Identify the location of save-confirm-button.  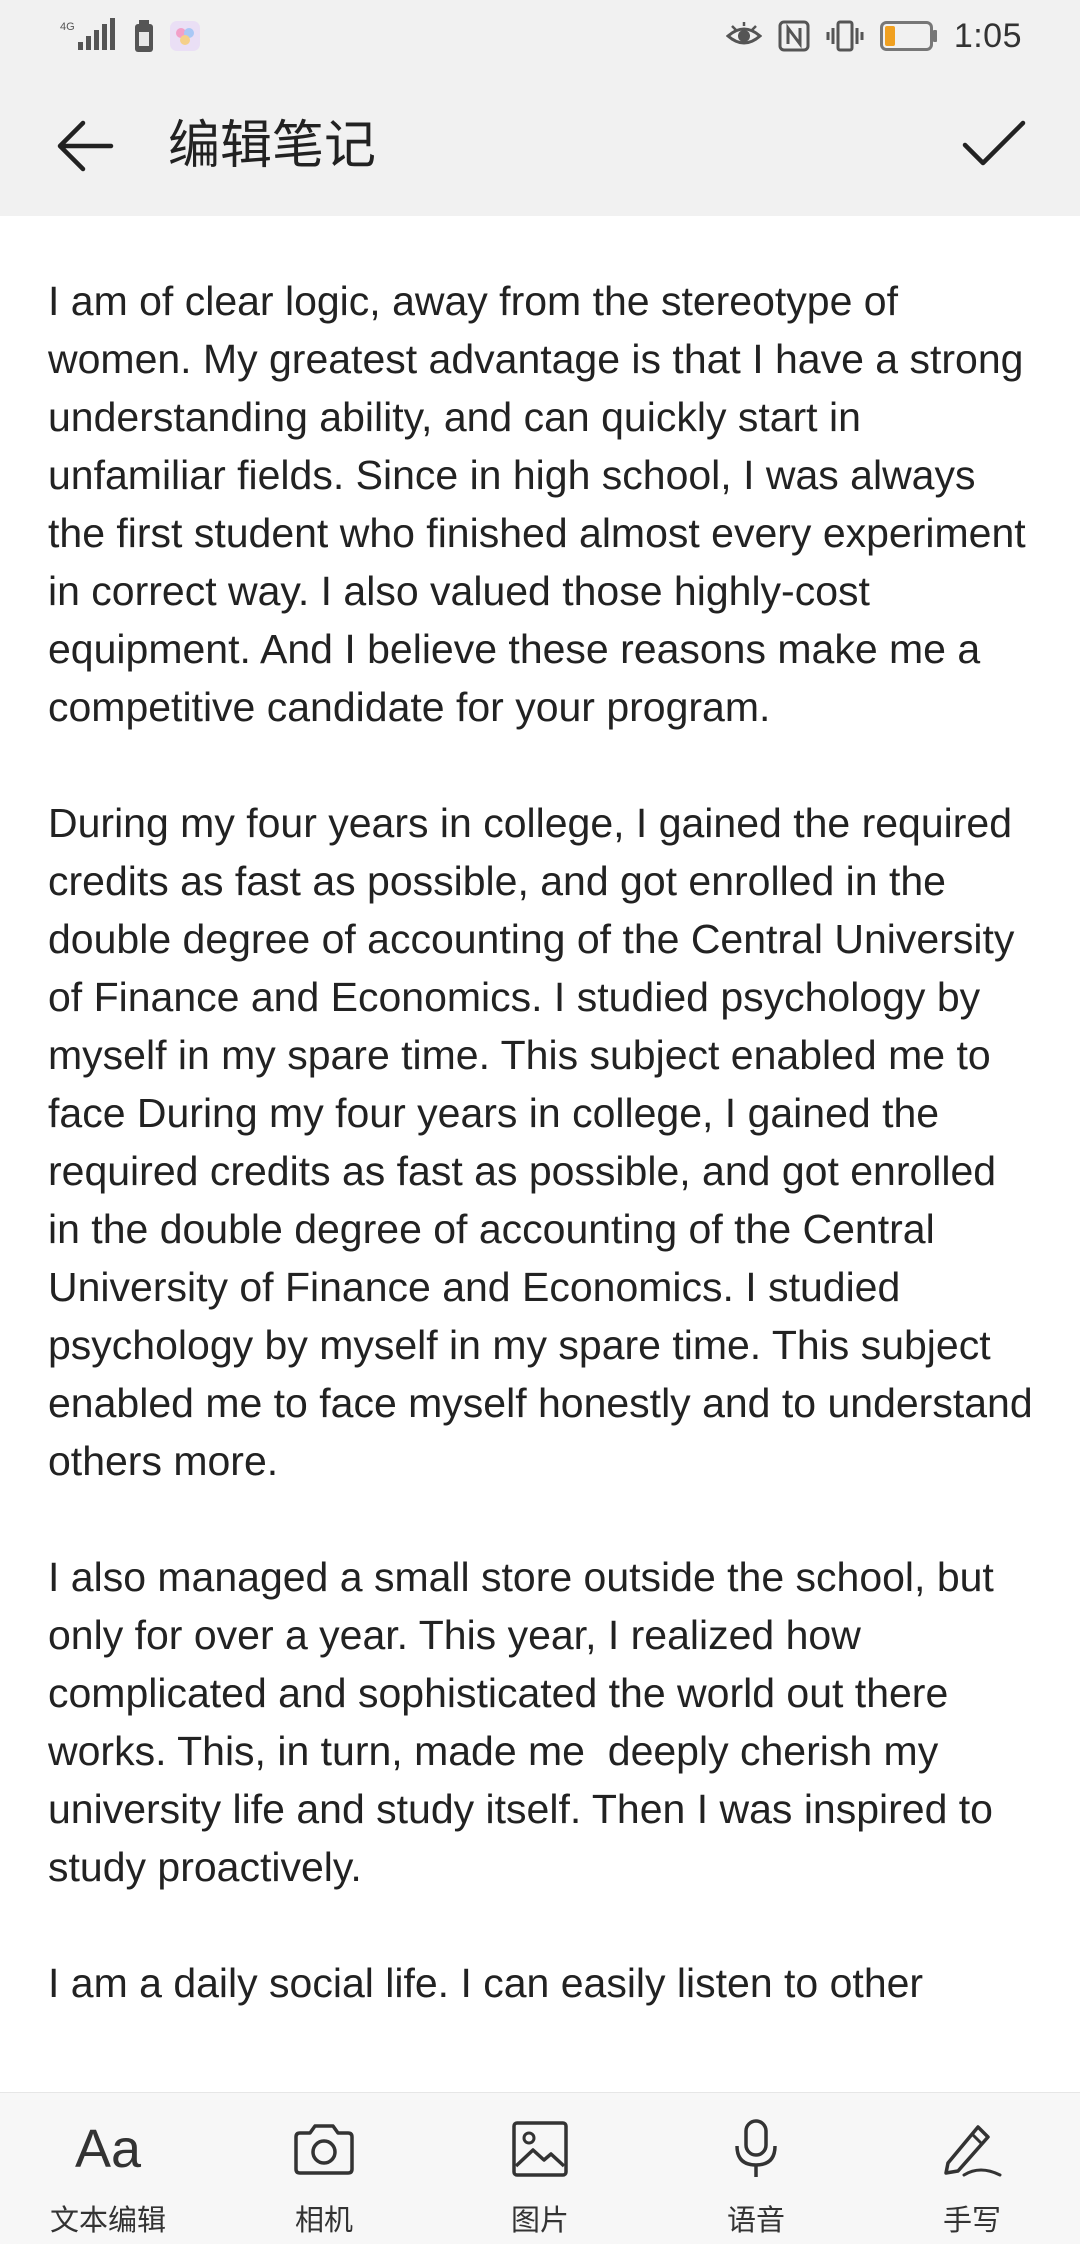
(994, 144).